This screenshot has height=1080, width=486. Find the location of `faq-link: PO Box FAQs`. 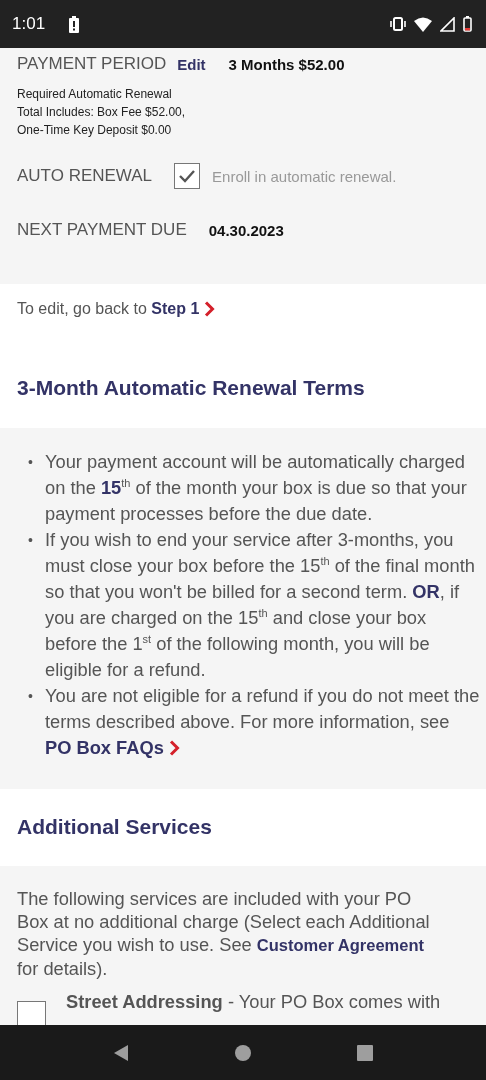

faq-link: PO Box FAQs is located at coordinates (112, 748).